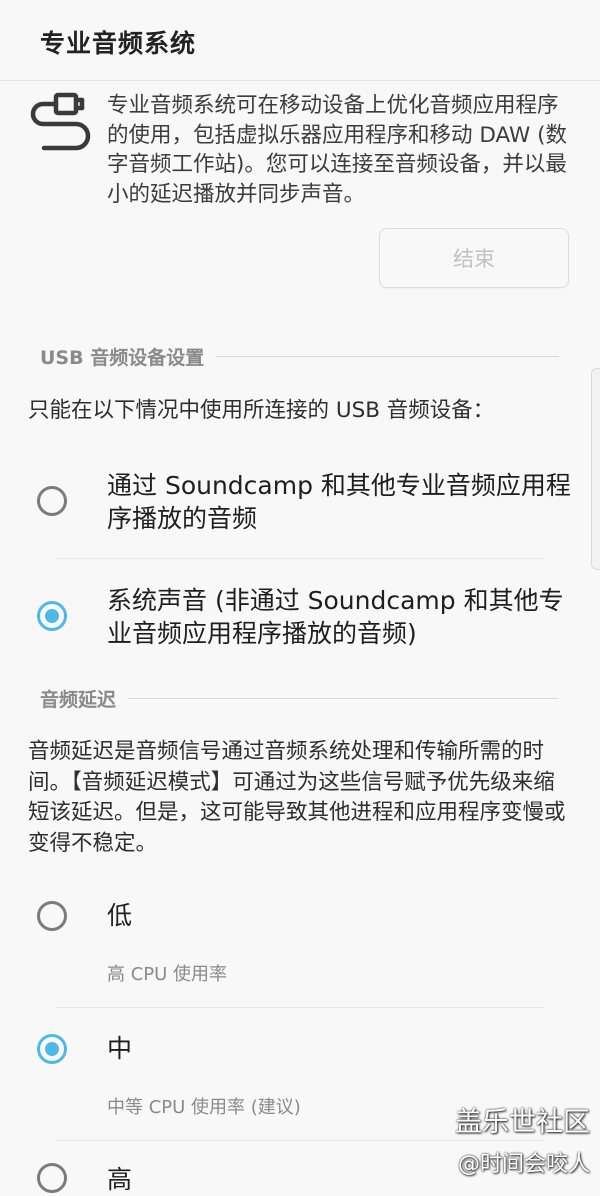 This screenshot has height=1196, width=600. What do you see at coordinates (522, 1122) in the screenshot?
I see `watermark-community: 盖乐世社区` at bounding box center [522, 1122].